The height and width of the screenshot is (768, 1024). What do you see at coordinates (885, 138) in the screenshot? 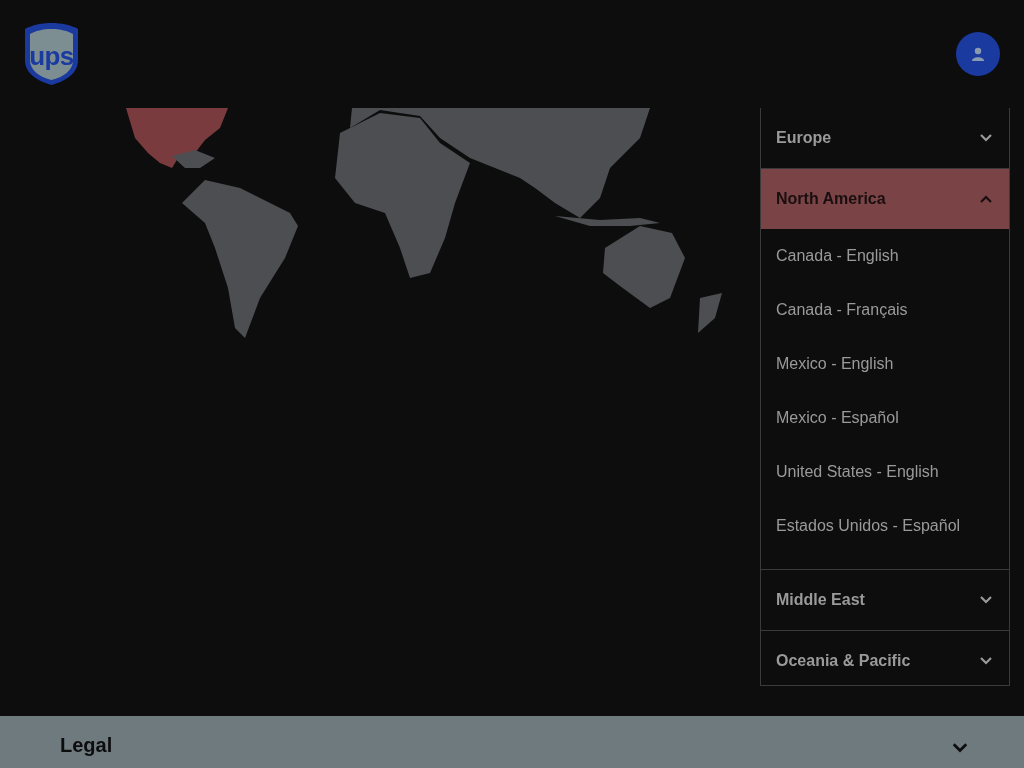
I see `region-header: Europe` at bounding box center [885, 138].